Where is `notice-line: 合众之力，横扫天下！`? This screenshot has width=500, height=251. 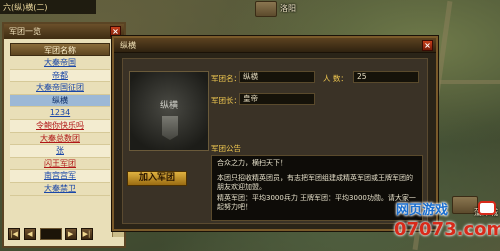
notice-line: 合众之力，横扫天下！ is located at coordinates (252, 163).